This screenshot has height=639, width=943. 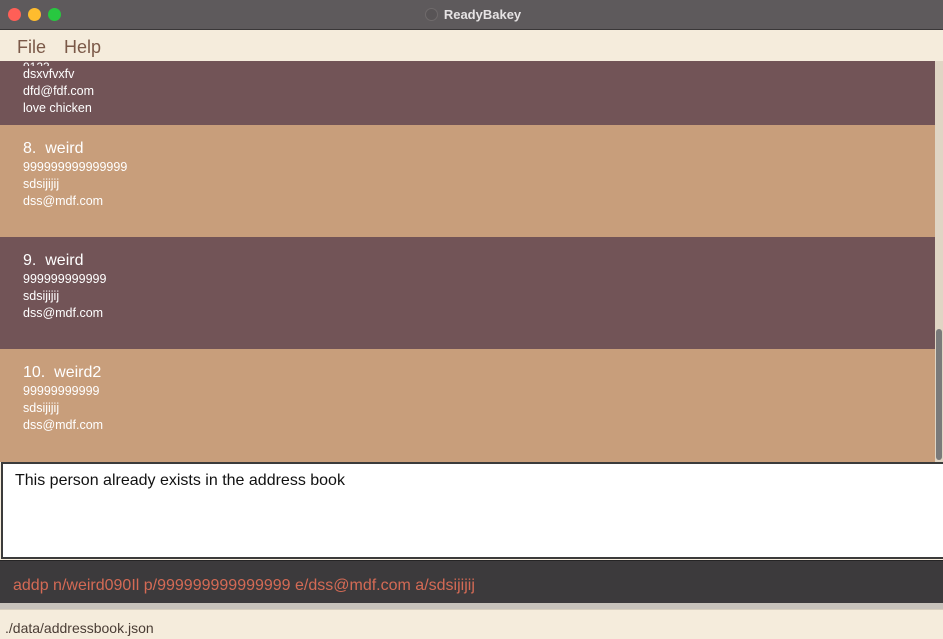 I want to click on person-phone: 999999999999999, so click(x=75, y=167).